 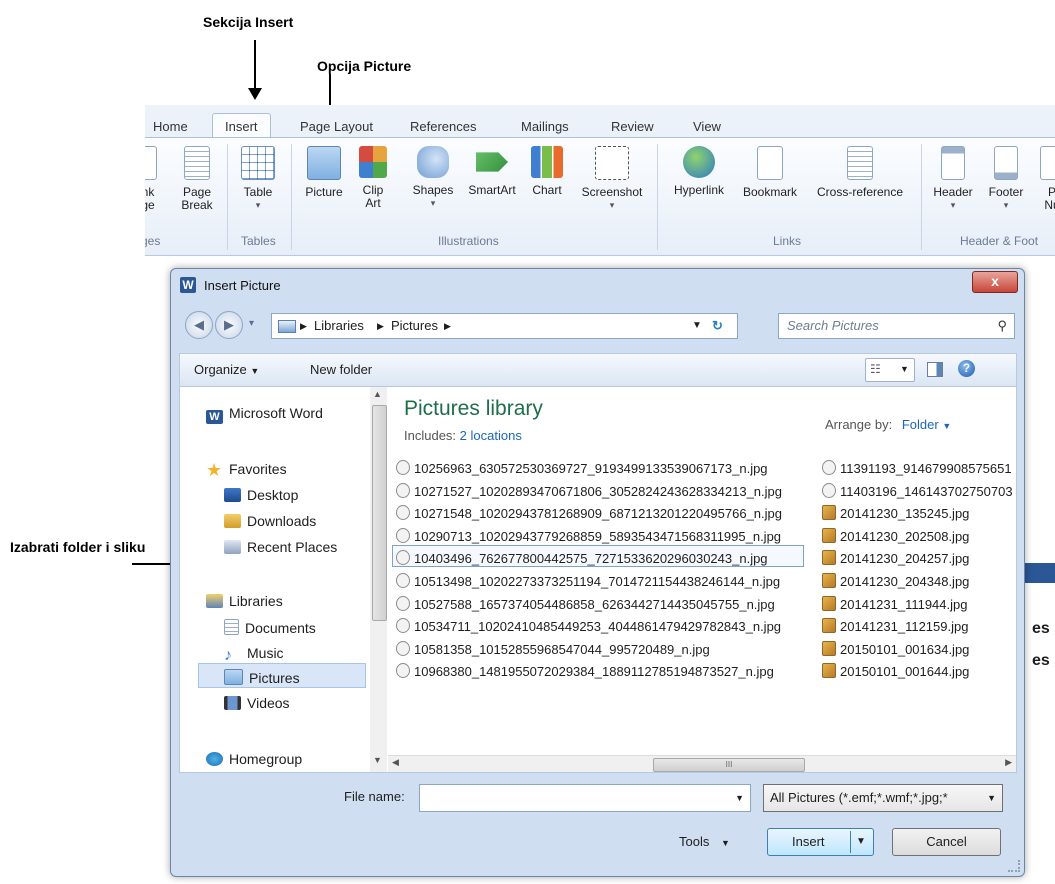 I want to click on forward-button: ▶, so click(x=229, y=325).